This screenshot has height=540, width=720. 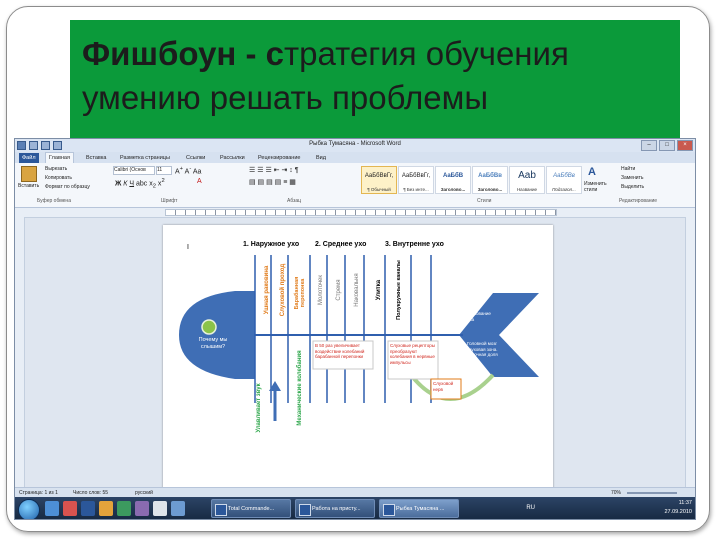 What do you see at coordinates (628, 169) in the screenshot?
I see `find-button: Найти` at bounding box center [628, 169].